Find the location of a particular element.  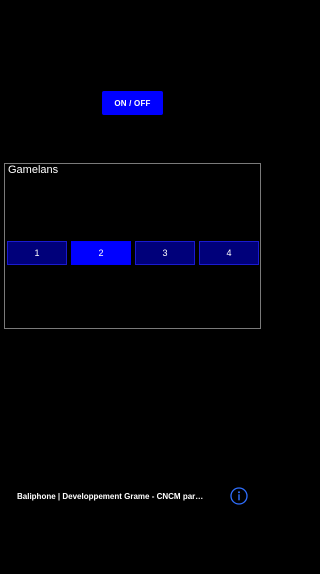

gamelan-button-1: 1 is located at coordinates (37, 253).